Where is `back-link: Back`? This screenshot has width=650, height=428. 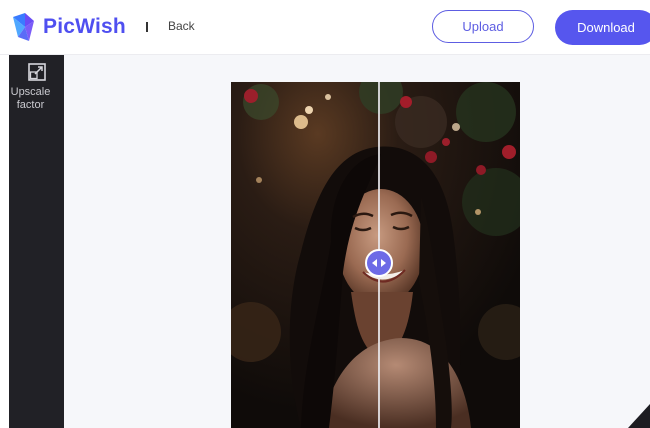 back-link: Back is located at coordinates (181, 26).